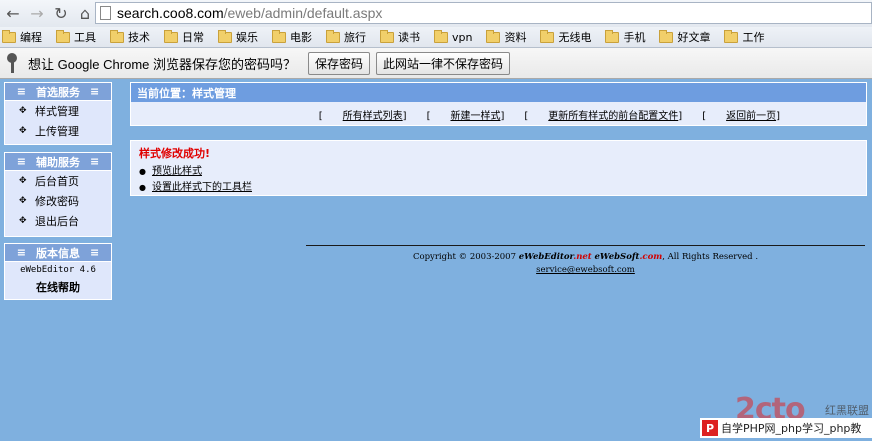 This screenshot has height=441, width=872. What do you see at coordinates (31, 37) in the screenshot?
I see `bookmark-label: 编程` at bounding box center [31, 37].